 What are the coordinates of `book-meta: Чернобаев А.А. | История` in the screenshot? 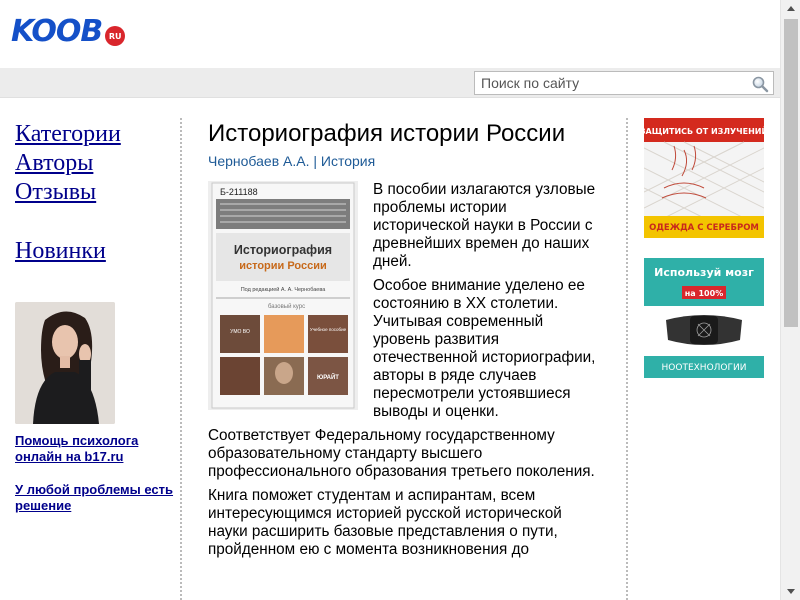 It's located at (404, 161).